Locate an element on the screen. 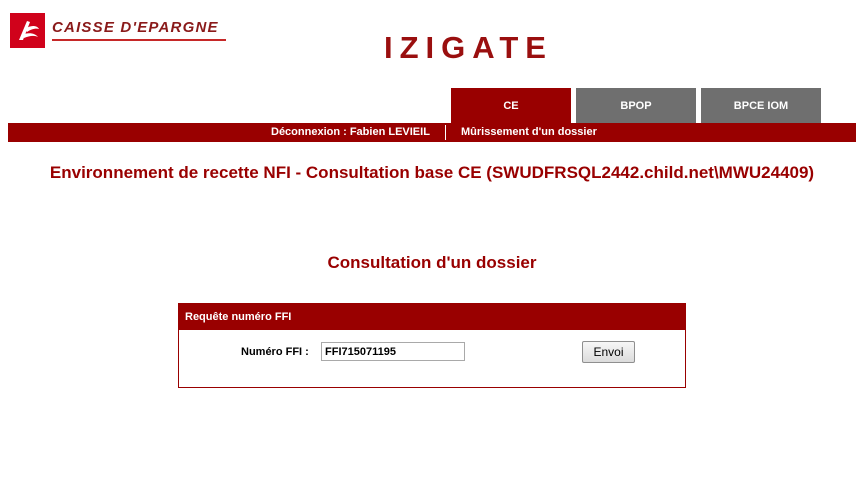  maturation-link: Mûrissement d'un dossier is located at coordinates (529, 132).